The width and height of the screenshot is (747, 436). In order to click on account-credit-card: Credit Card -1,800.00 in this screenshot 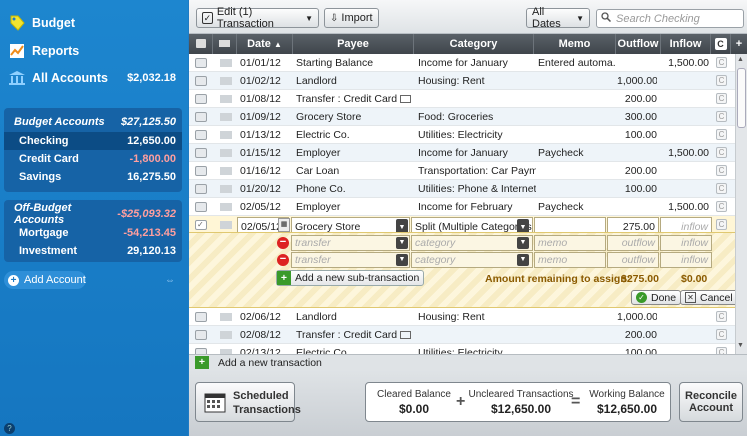, I will do `click(93, 159)`.